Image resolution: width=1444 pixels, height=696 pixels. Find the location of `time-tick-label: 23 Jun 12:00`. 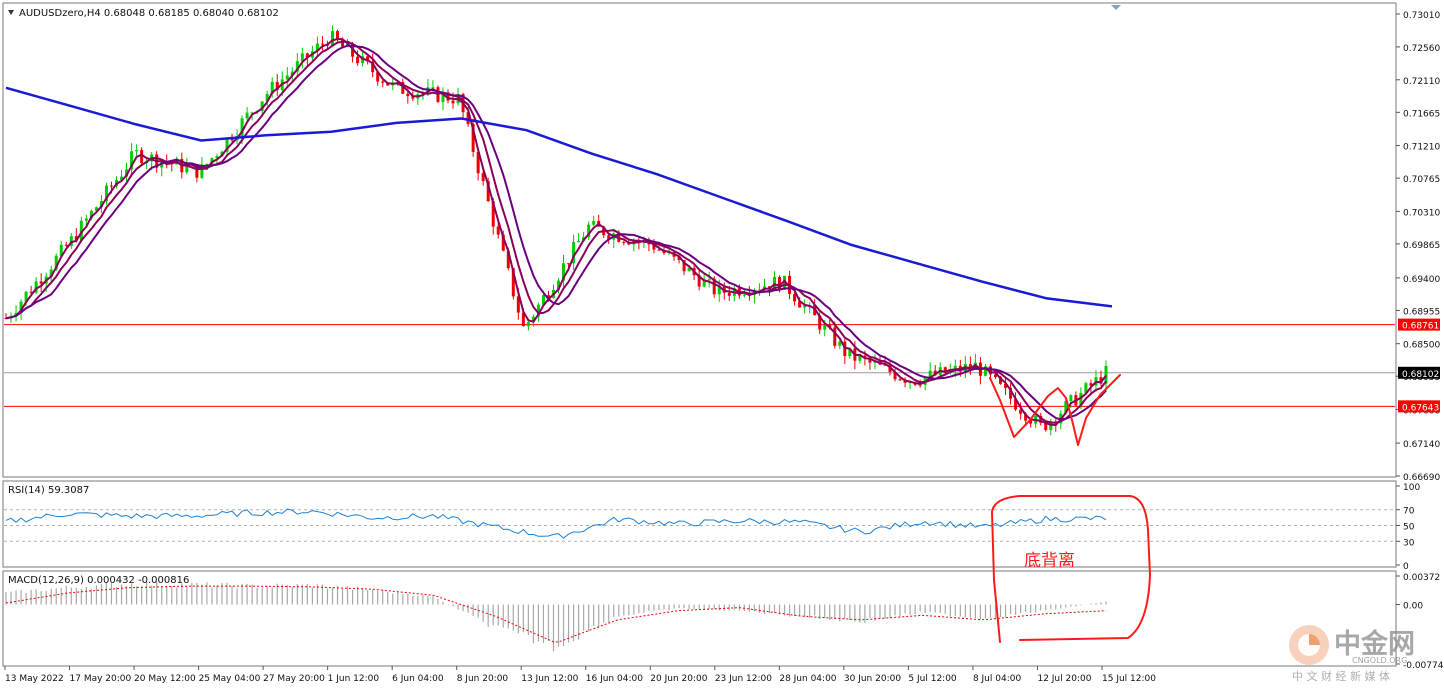

time-tick-label: 23 Jun 12:00 is located at coordinates (743, 679).